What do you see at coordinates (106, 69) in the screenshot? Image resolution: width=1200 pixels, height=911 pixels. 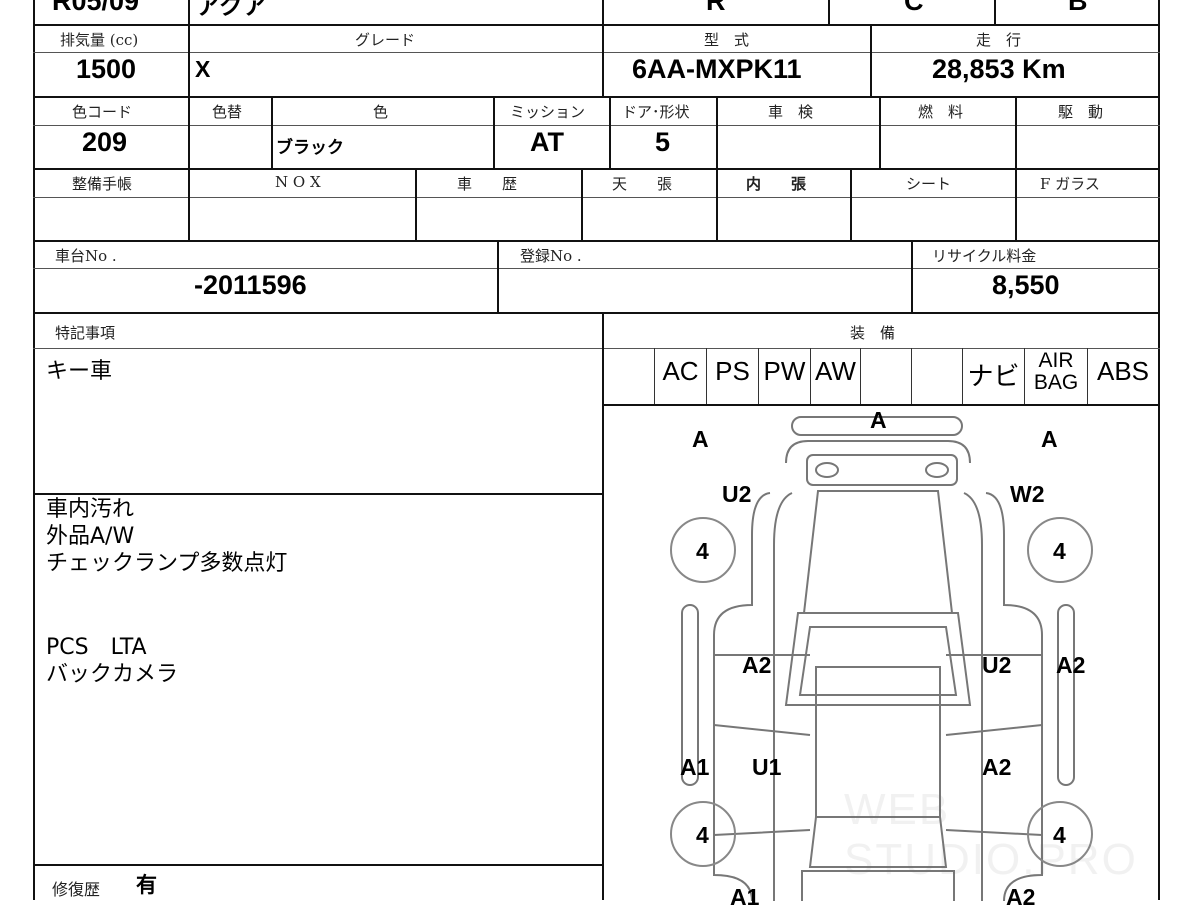 I see `displacement-value: 1500` at bounding box center [106, 69].